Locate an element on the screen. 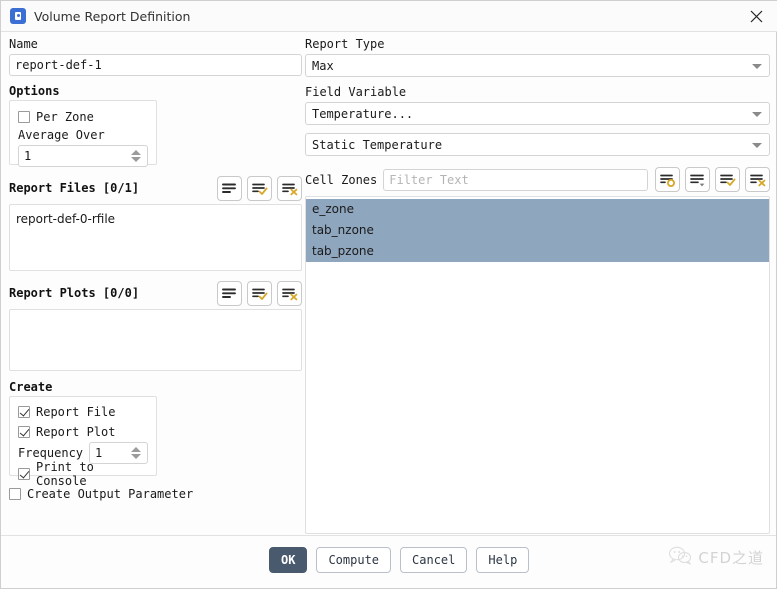 The width and height of the screenshot is (777, 589). watermark-text: CFD之道 is located at coordinates (731, 557).